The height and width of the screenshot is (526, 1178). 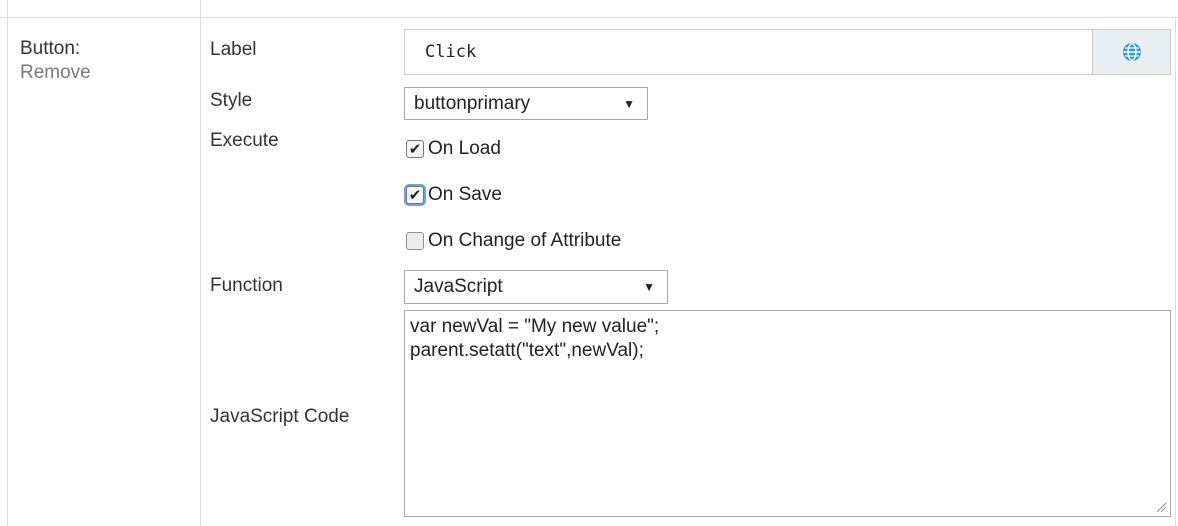 I want to click on checkbox-icon, so click(x=415, y=241).